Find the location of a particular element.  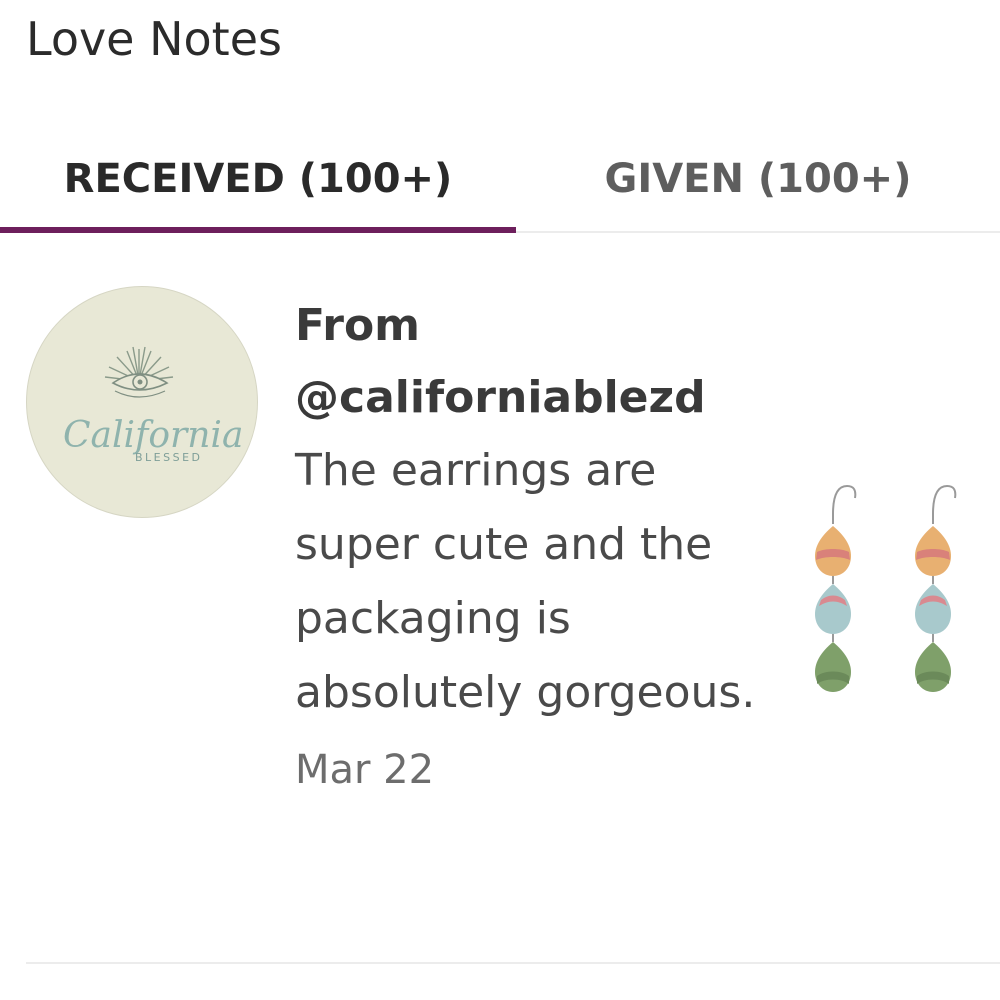

list-divider is located at coordinates (513, 963).